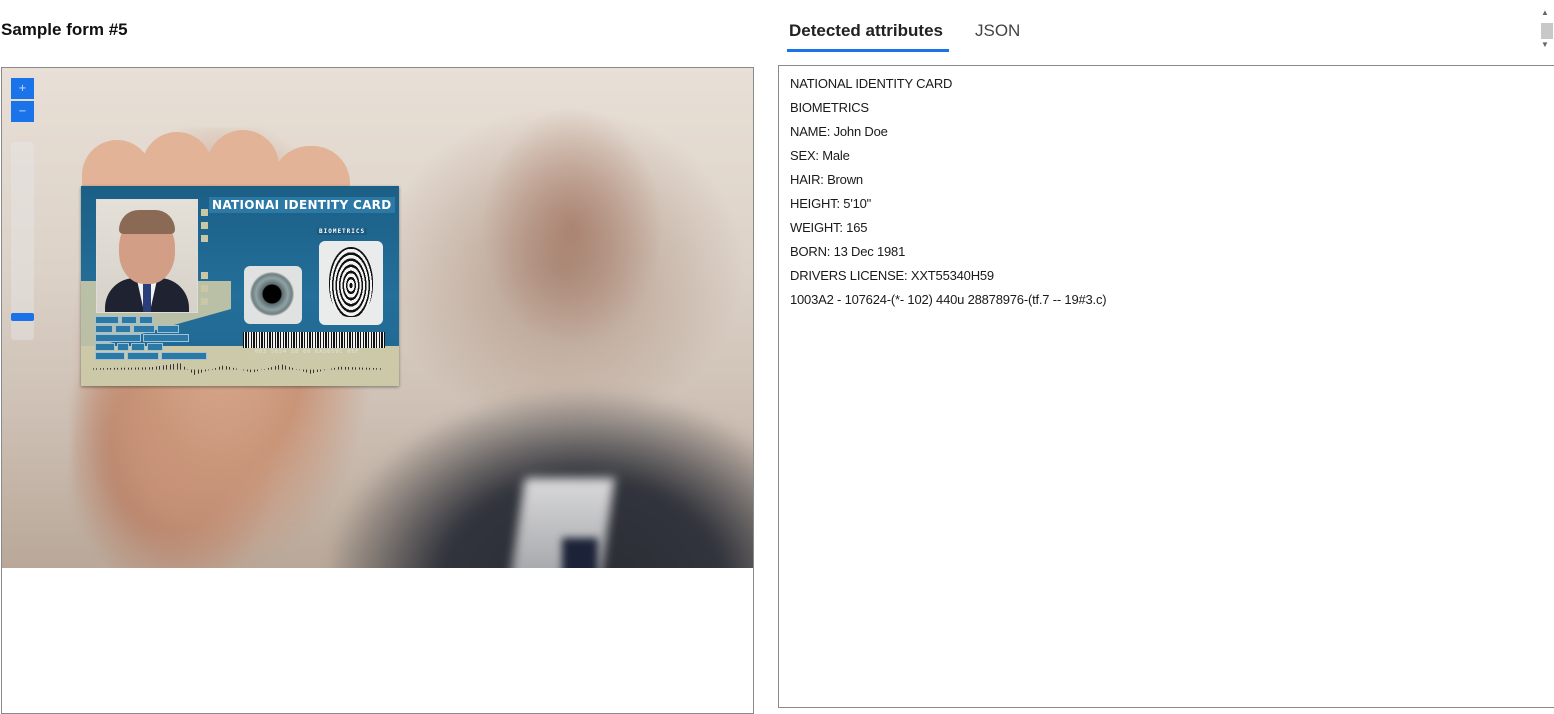  Describe the element at coordinates (307, 352) in the screenshot. I see `card-barcode-text: 003 5654 S8 60 6A5659C 05F` at that location.